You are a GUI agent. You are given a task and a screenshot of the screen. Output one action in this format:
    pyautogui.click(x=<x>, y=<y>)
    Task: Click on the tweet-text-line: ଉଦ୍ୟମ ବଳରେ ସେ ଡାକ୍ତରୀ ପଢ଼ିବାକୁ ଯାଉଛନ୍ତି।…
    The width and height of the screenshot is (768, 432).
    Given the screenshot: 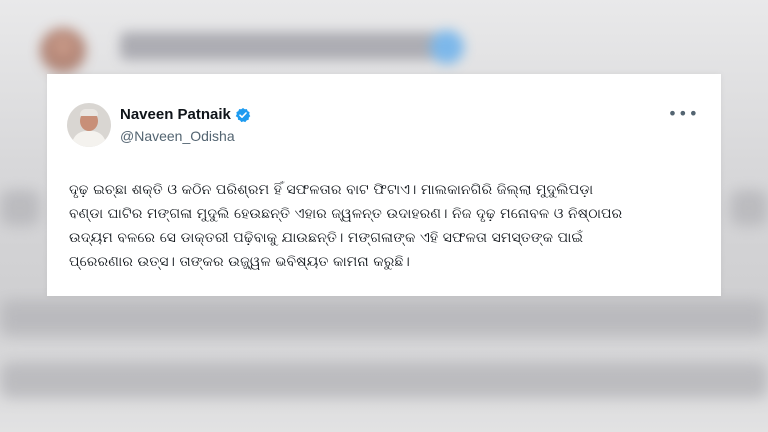 What is the action you would take?
    pyautogui.click(x=326, y=238)
    